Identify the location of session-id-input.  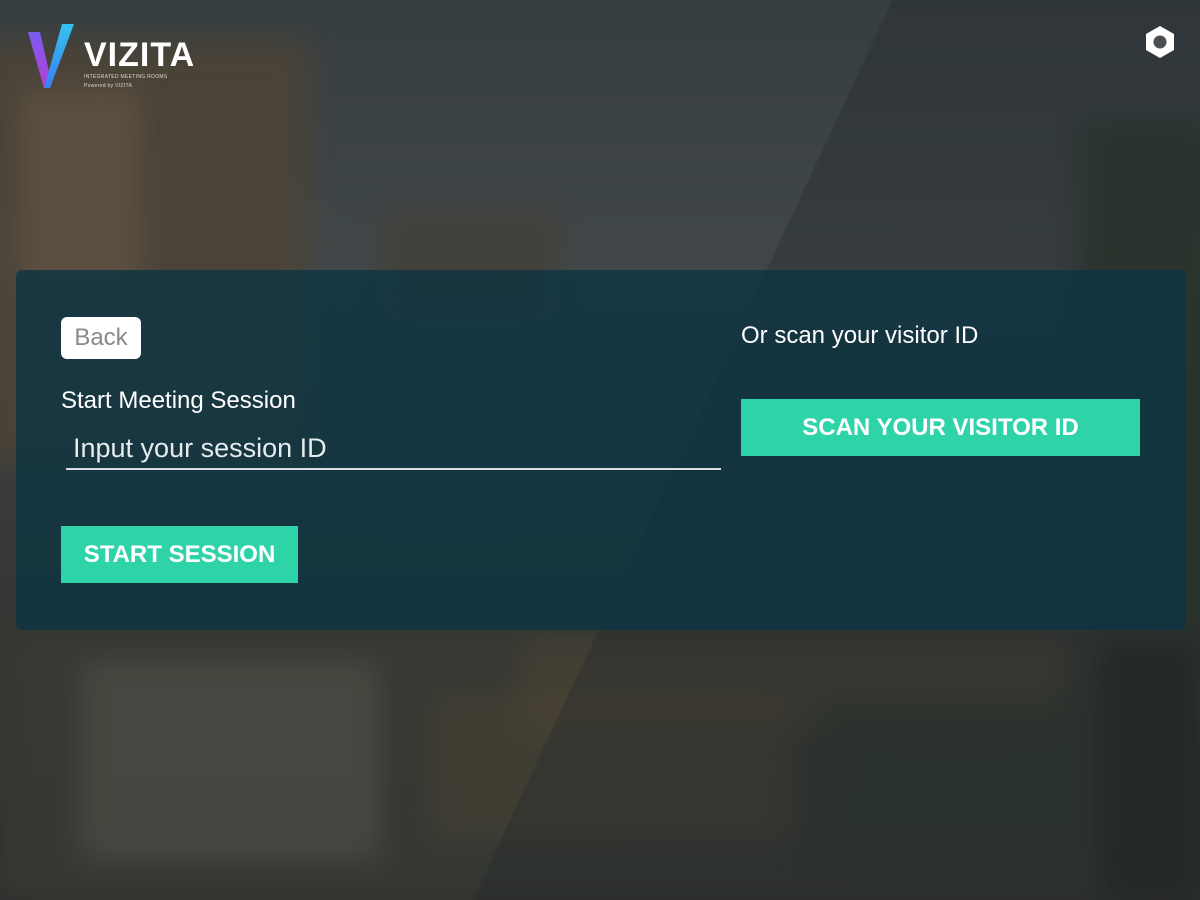
(393, 449).